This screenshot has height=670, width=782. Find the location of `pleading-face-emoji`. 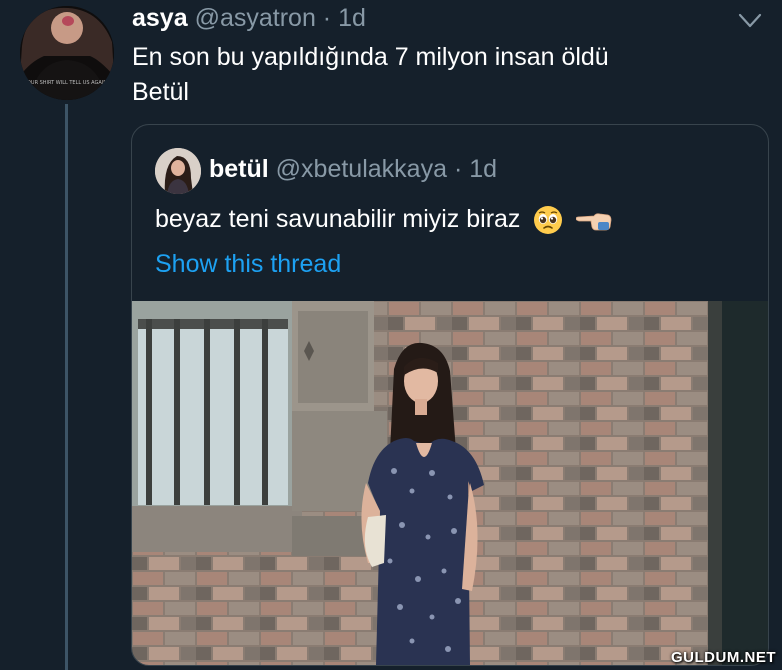

pleading-face-emoji is located at coordinates (548, 220).